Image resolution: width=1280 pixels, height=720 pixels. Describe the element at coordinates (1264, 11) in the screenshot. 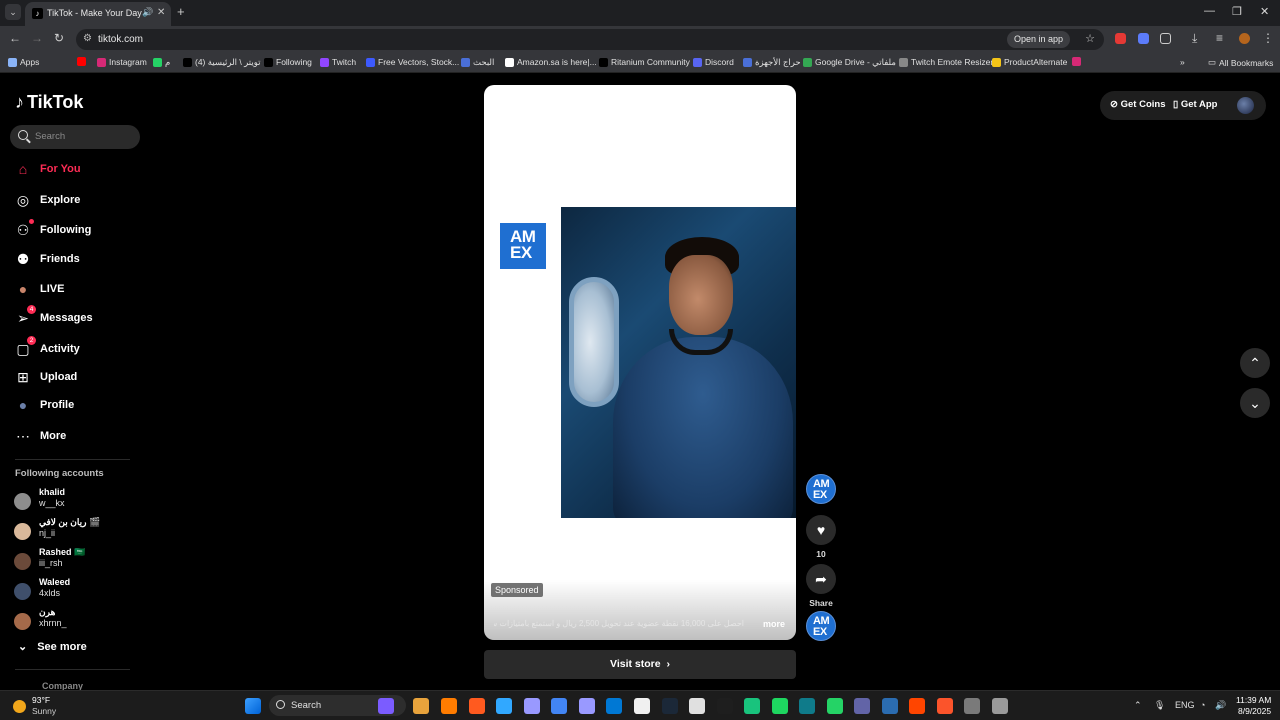

I see `window-close-icon: ✕` at that location.